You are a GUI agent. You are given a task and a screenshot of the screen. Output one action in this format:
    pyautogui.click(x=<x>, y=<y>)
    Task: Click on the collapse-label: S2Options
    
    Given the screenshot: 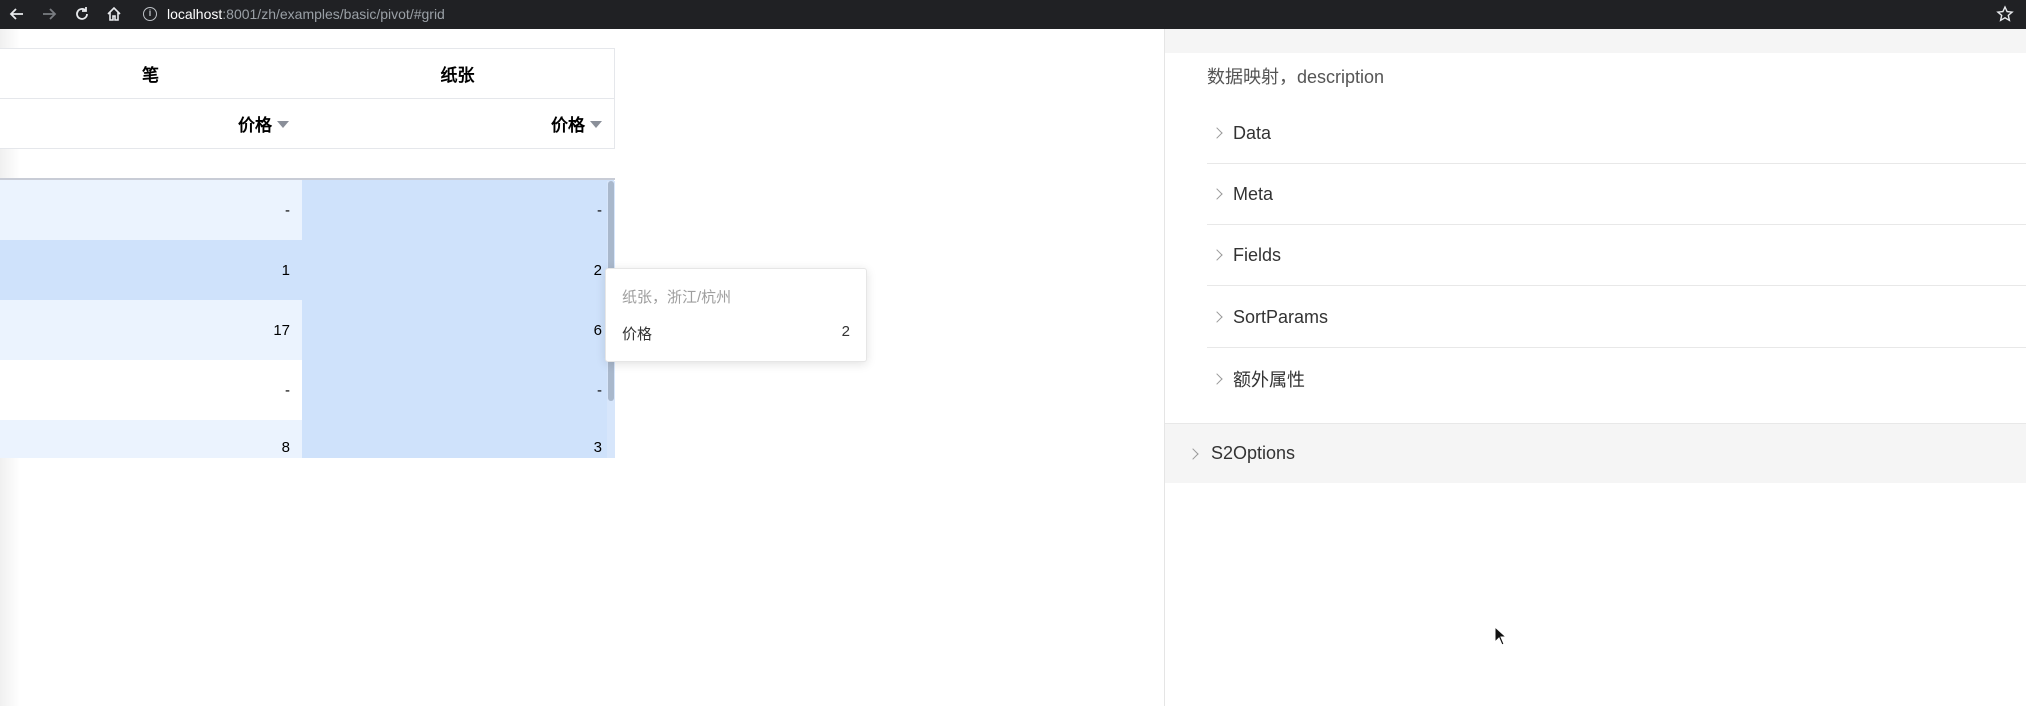 What is the action you would take?
    pyautogui.click(x=1253, y=453)
    